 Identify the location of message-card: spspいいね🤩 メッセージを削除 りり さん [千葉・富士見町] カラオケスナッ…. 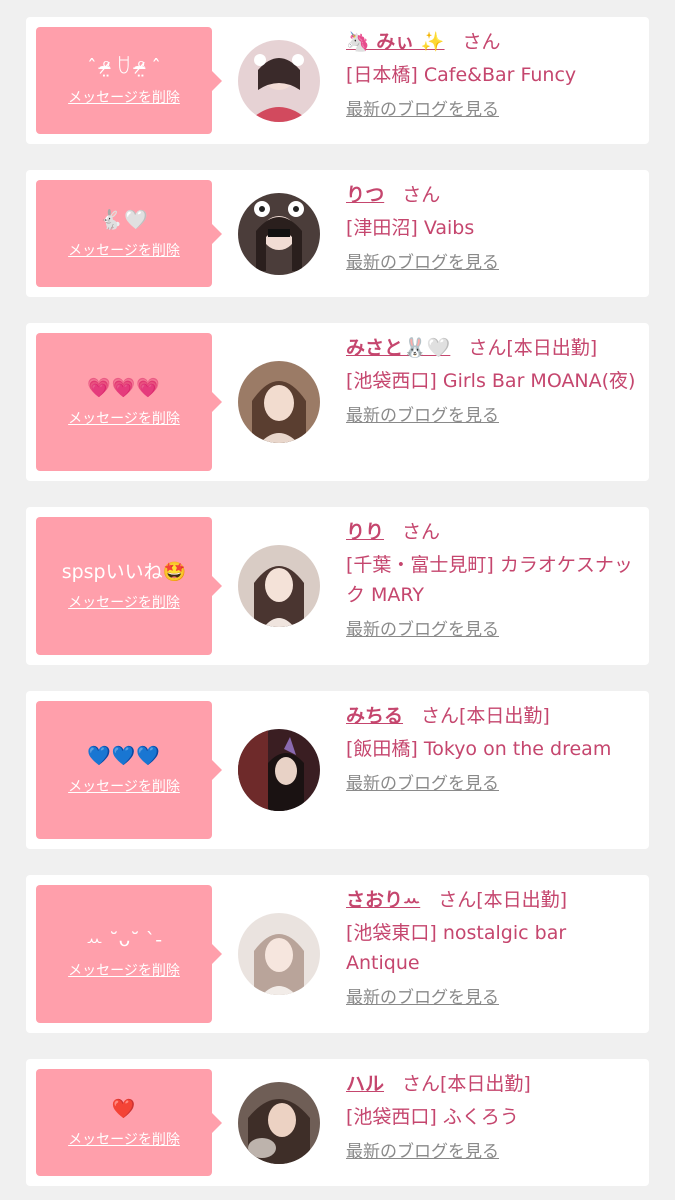
(337, 586).